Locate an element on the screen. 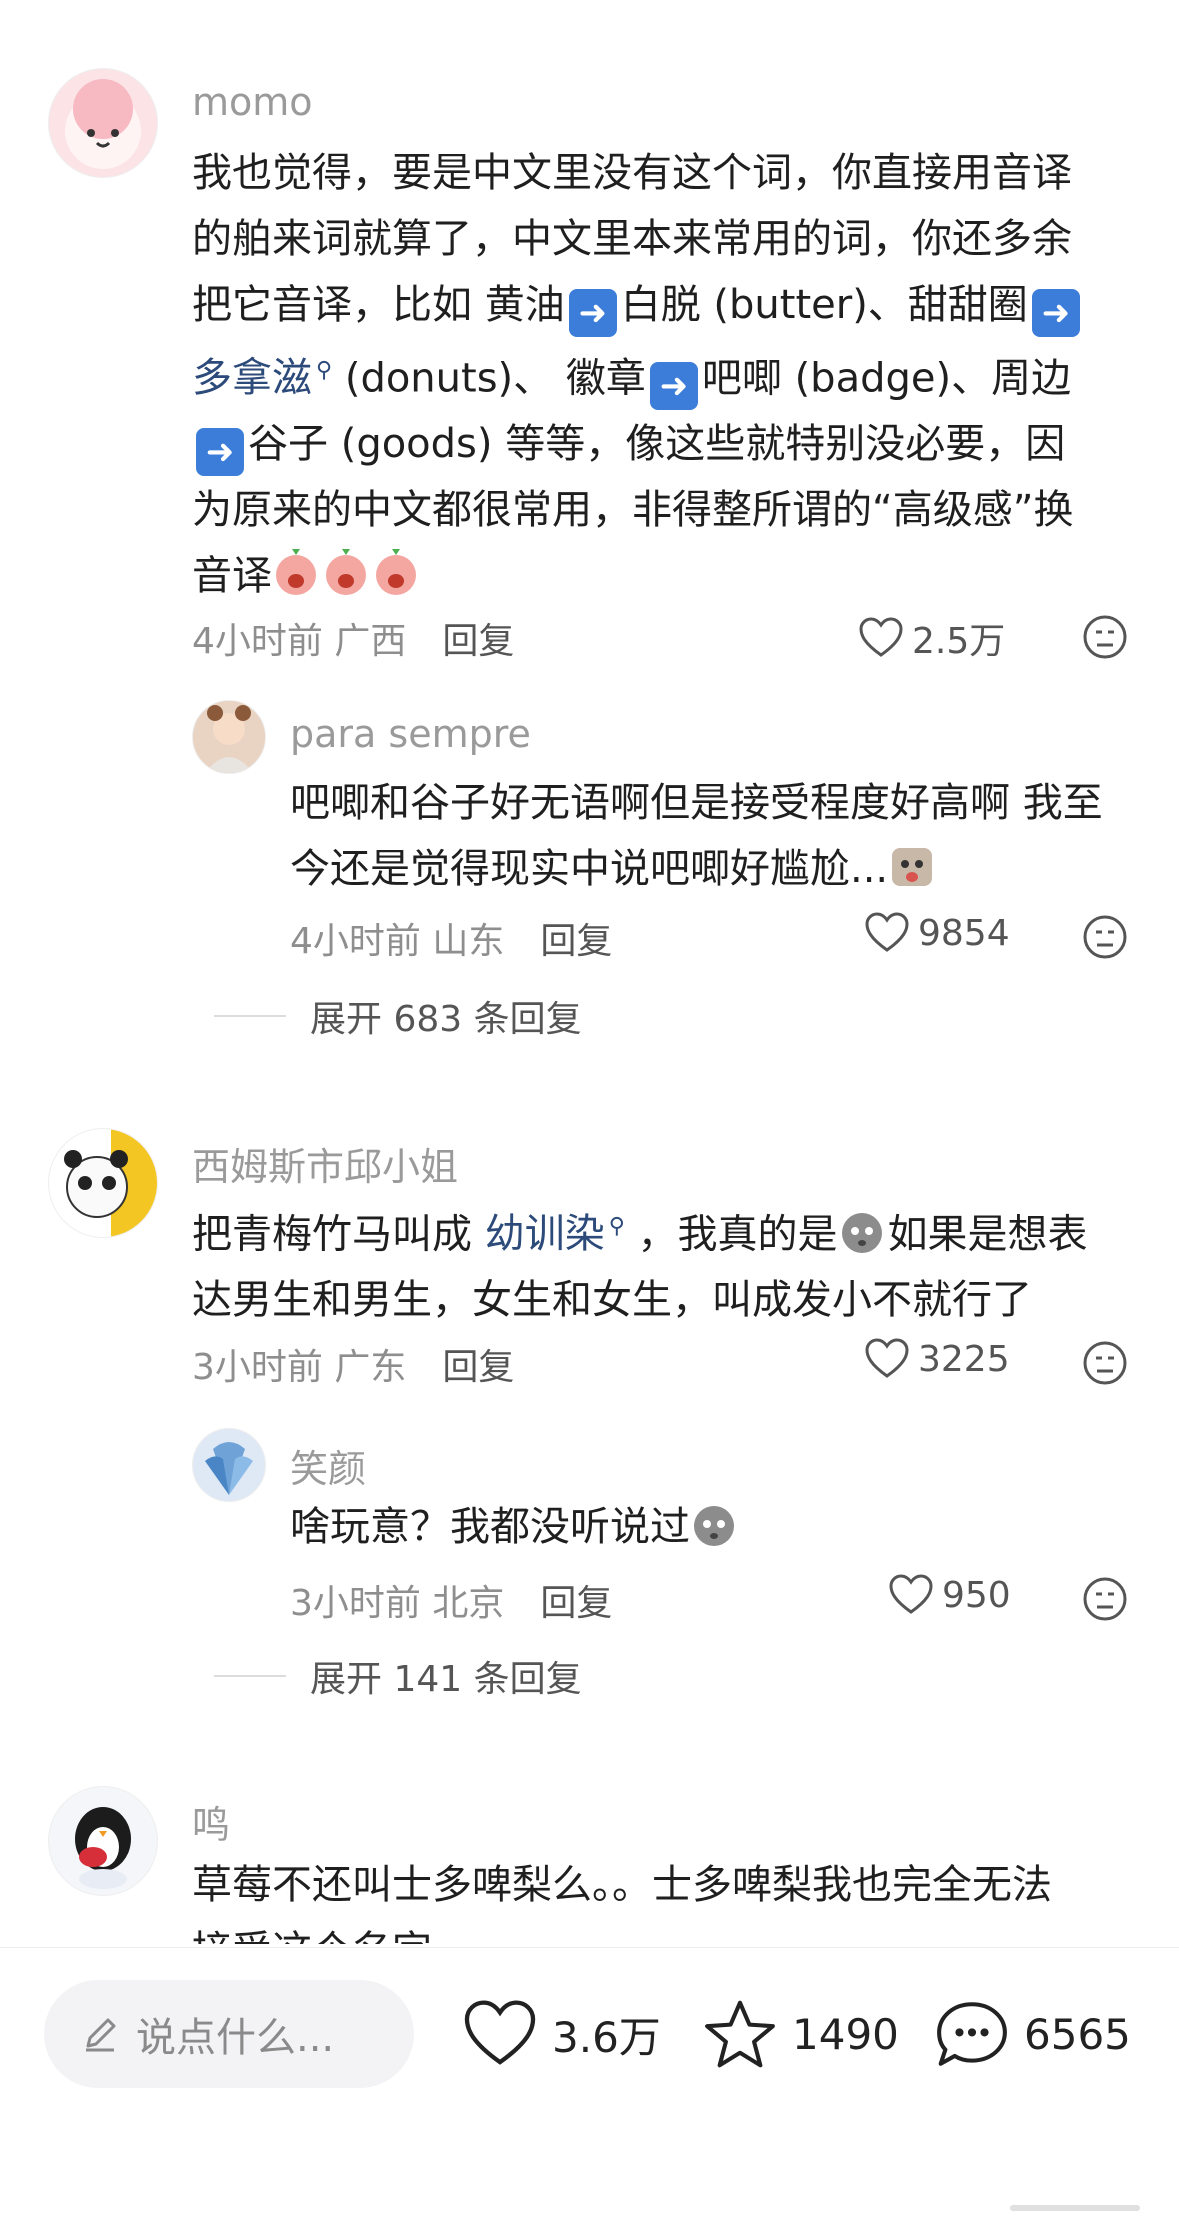 This screenshot has height=2219, width=1179. bottom-action-bar: 说点什么... 3.6万 1490 6565 is located at coordinates (589, 2083).